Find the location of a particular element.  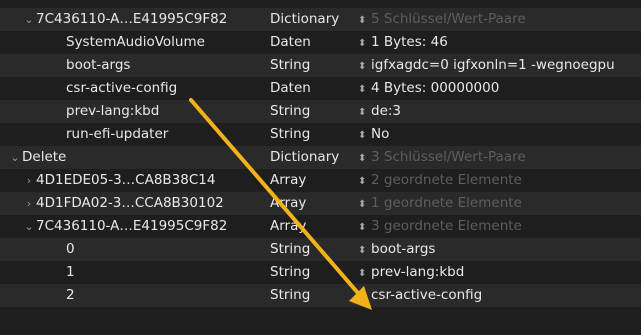

table-row: 0 String ⬍ boot-args is located at coordinates (320, 249).